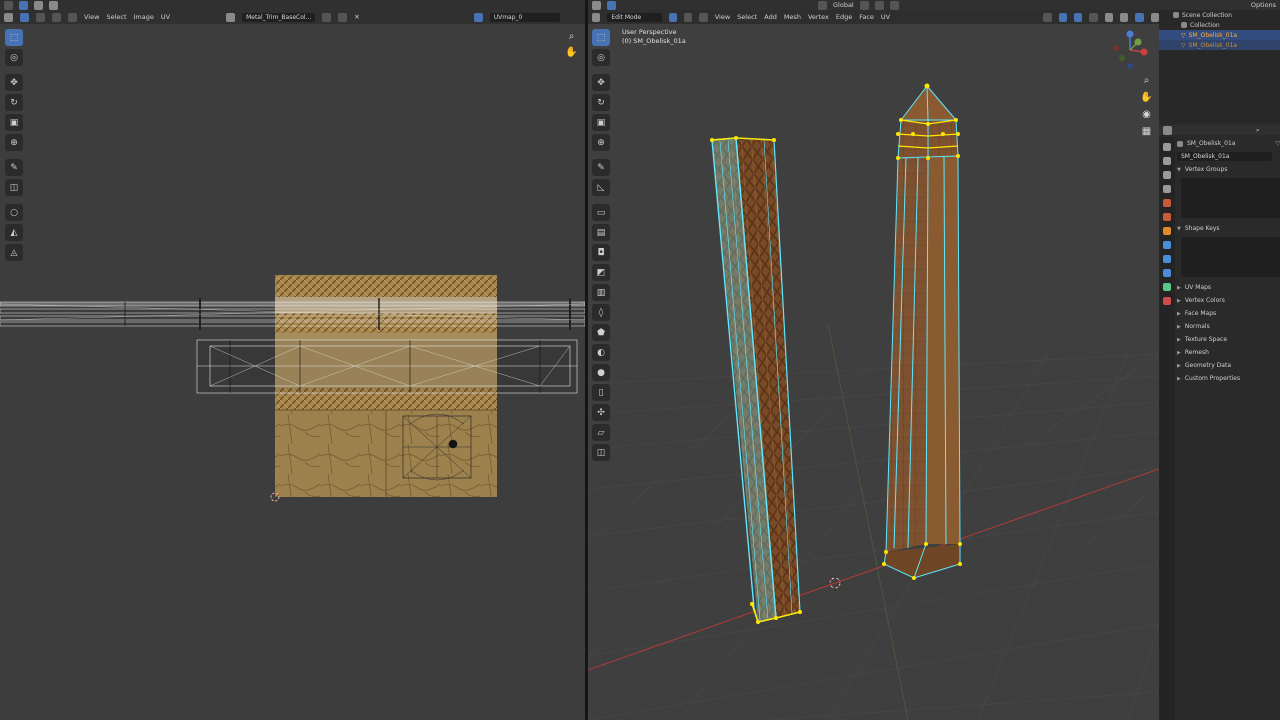 The height and width of the screenshot is (720, 1280). I want to click on shape-keys-list, so click(1230, 257).